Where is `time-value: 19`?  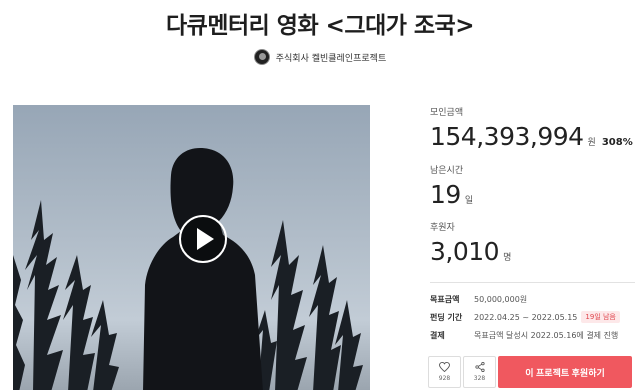 time-value: 19 is located at coordinates (445, 194).